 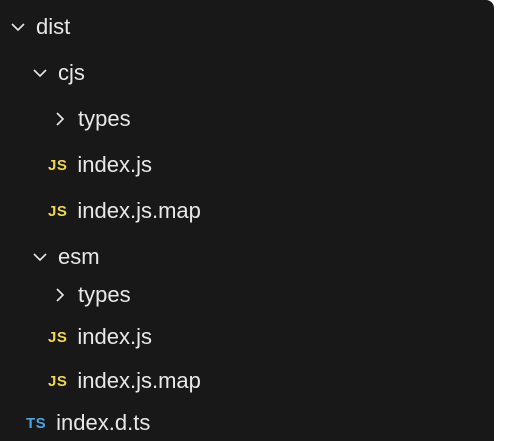 What do you see at coordinates (53, 26) in the screenshot?
I see `folder-label: dist` at bounding box center [53, 26].